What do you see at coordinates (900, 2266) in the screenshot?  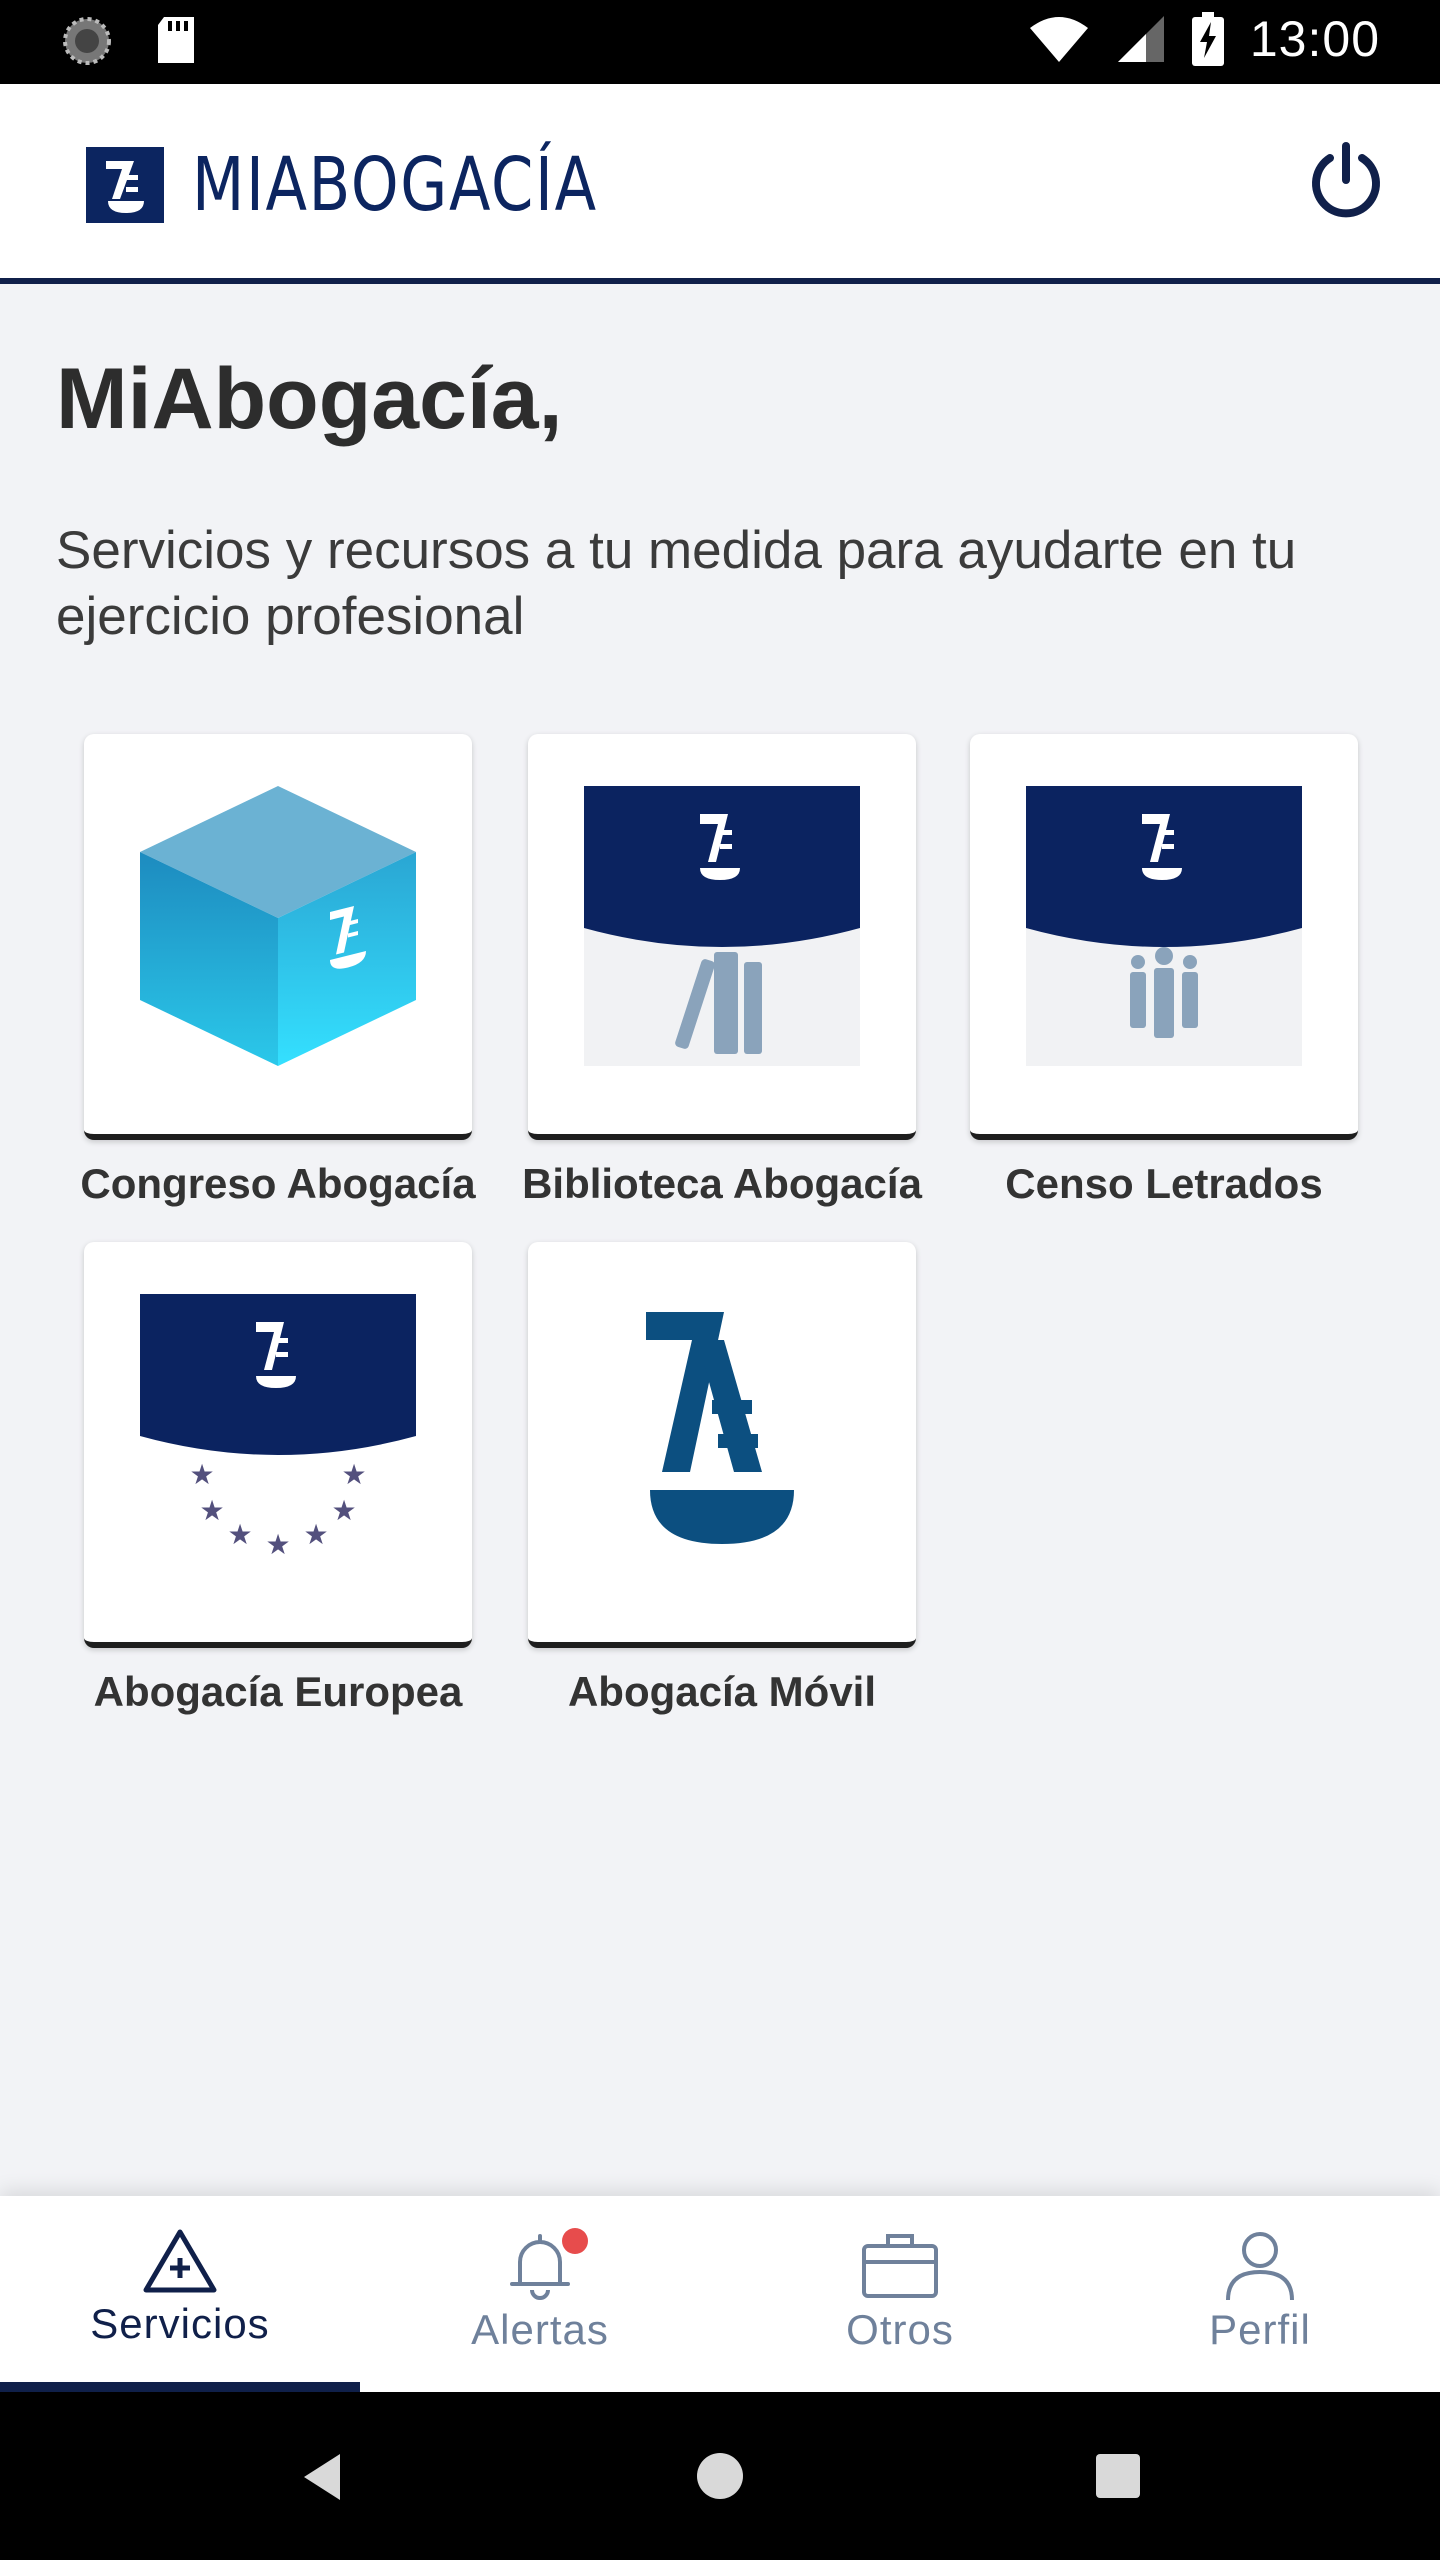 I see `briefcase-icon` at bounding box center [900, 2266].